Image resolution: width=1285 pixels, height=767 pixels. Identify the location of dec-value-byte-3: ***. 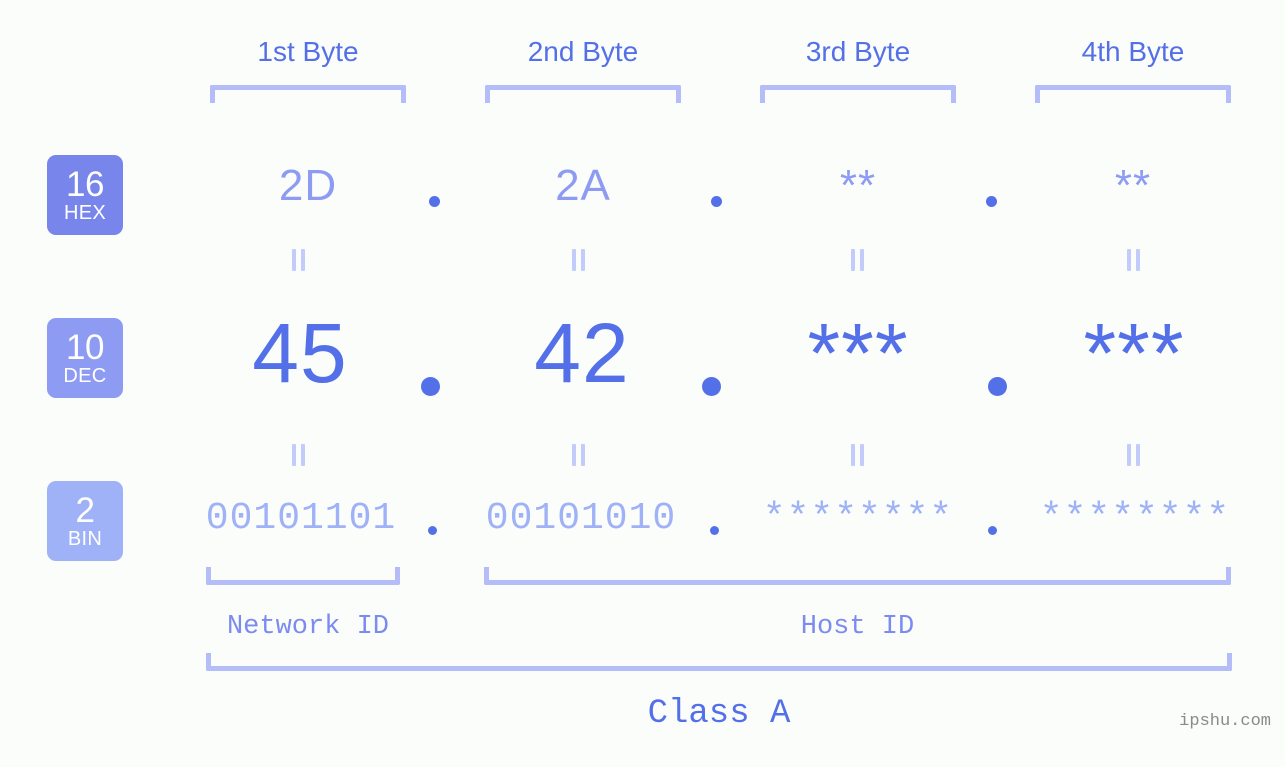
(858, 353).